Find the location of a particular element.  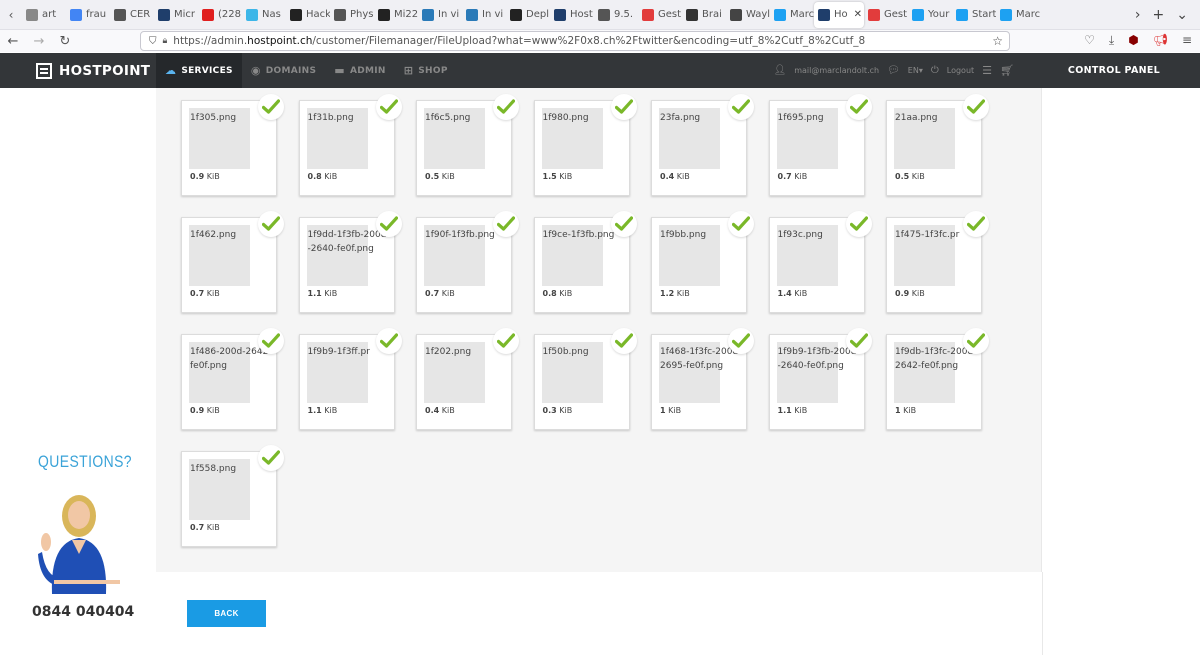

logo-text: HOSTPOINT is located at coordinates (105, 70).